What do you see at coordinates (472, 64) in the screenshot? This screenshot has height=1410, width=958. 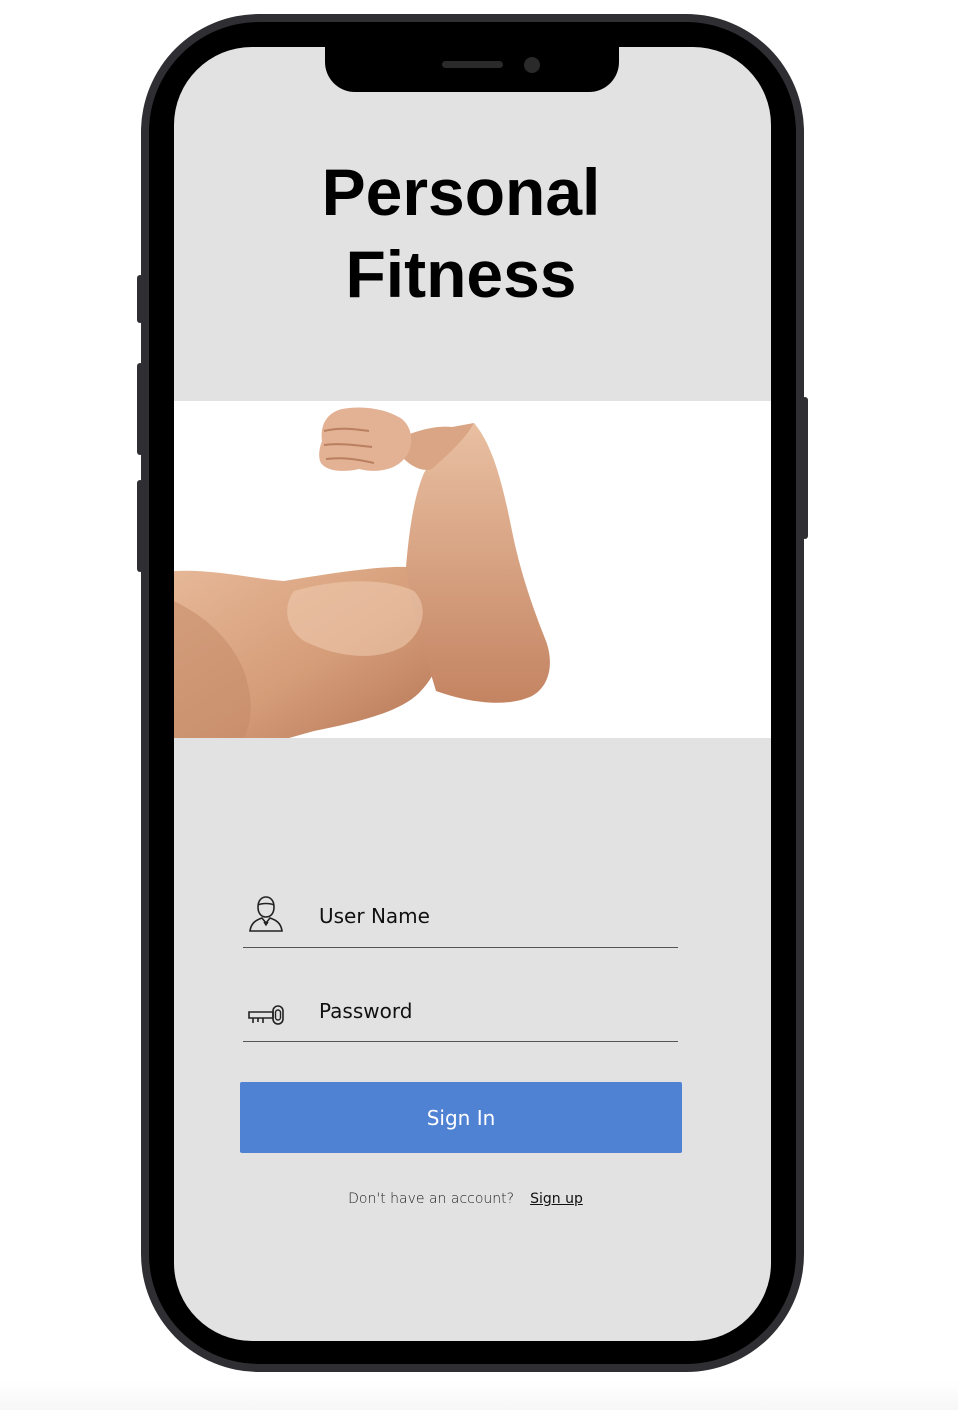 I see `speaker-grille` at bounding box center [472, 64].